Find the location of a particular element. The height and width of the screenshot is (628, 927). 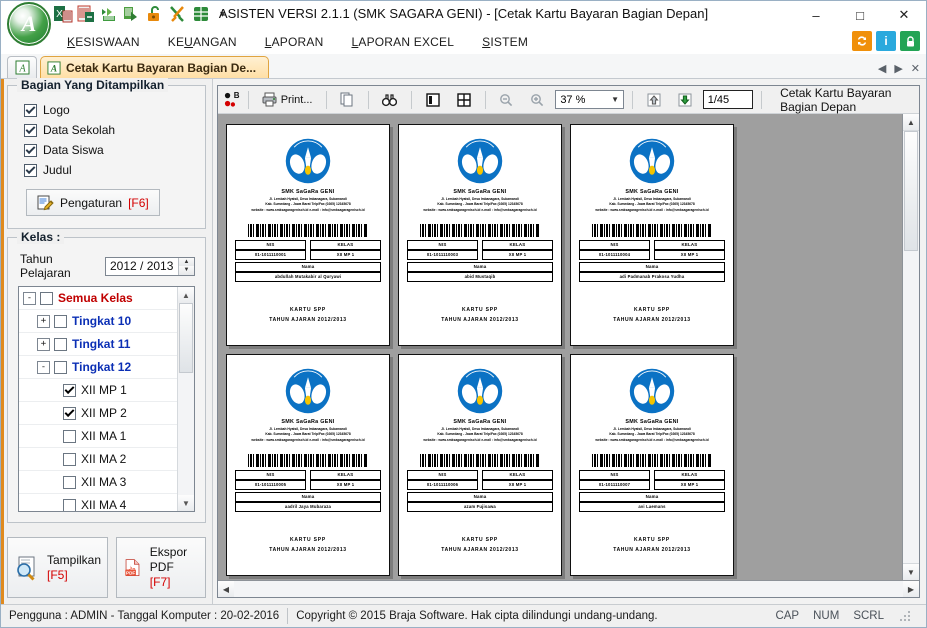

resize-grip-icon is located at coordinates (905, 616).